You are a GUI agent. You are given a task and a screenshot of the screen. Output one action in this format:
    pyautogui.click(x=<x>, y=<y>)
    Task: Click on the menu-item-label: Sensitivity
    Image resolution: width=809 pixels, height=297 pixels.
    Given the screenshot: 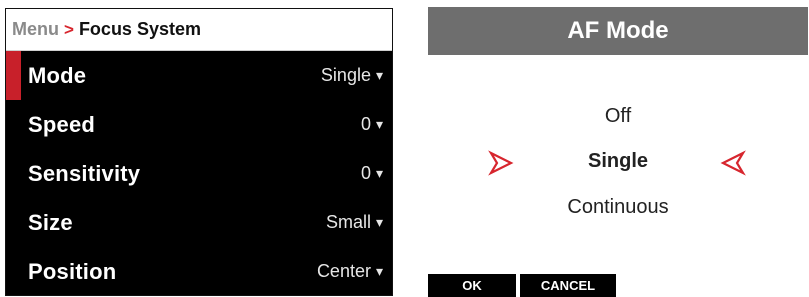 What is the action you would take?
    pyautogui.click(x=84, y=173)
    